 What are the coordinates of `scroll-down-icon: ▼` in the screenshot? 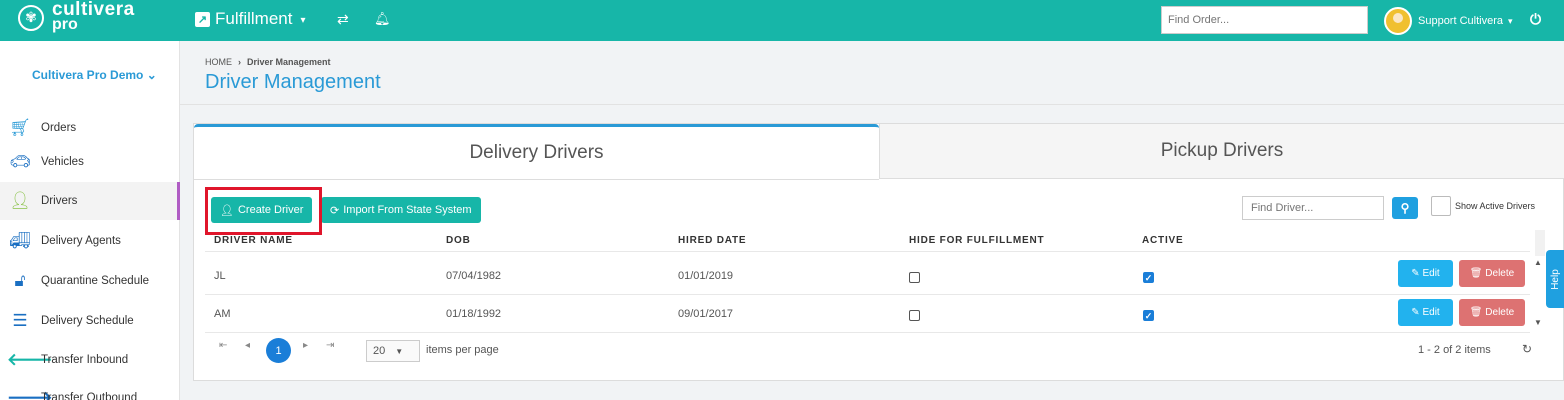 It's located at (1538, 322).